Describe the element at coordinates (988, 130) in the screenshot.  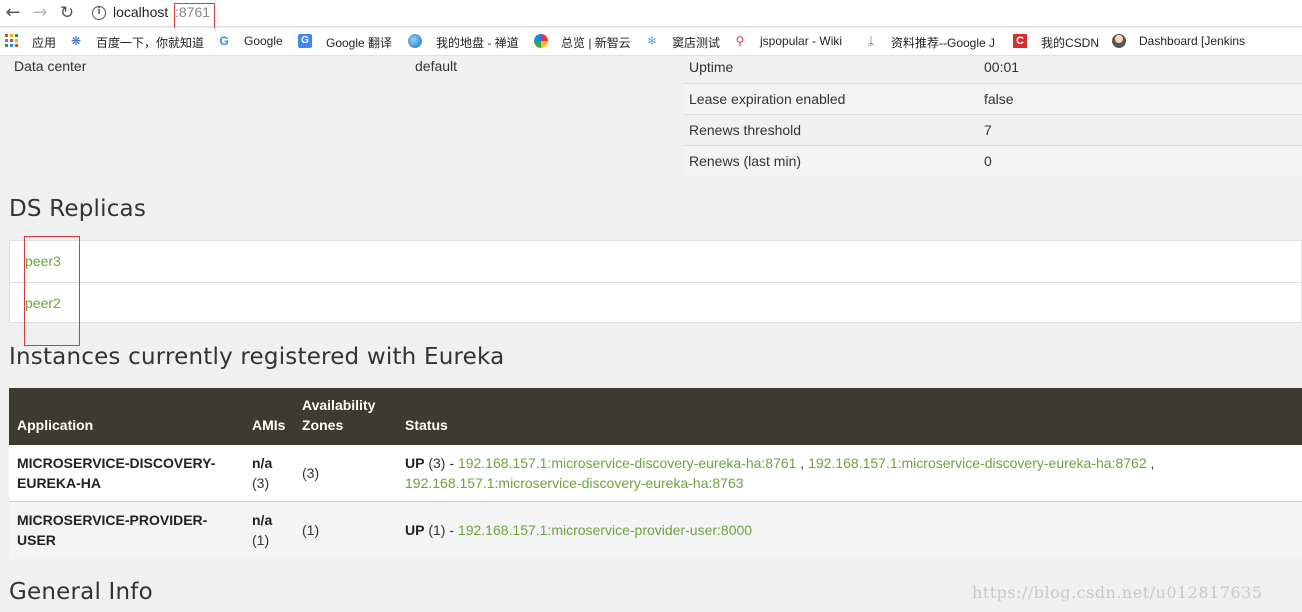
I see `stat-value: 7` at that location.